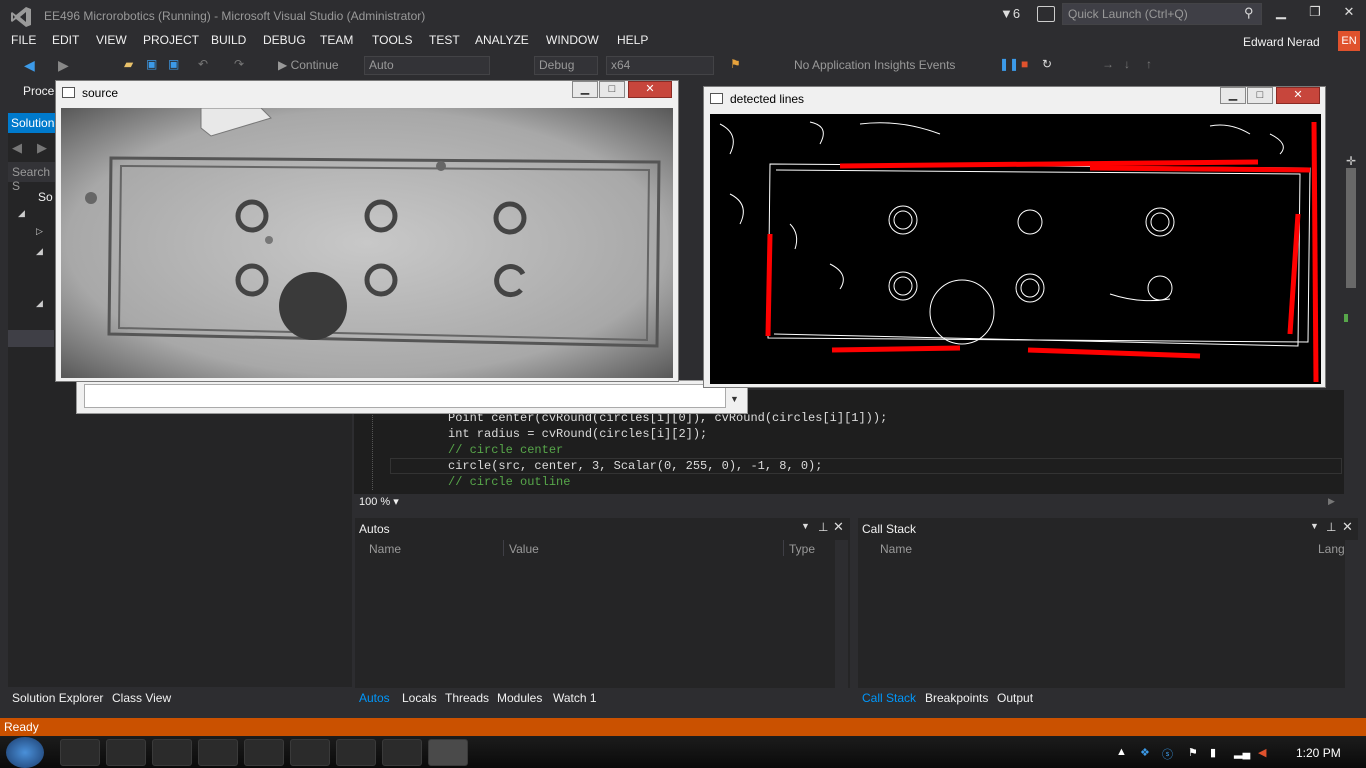 Image resolution: width=1366 pixels, height=768 pixels. I want to click on menu-build: BUILD, so click(228, 40).